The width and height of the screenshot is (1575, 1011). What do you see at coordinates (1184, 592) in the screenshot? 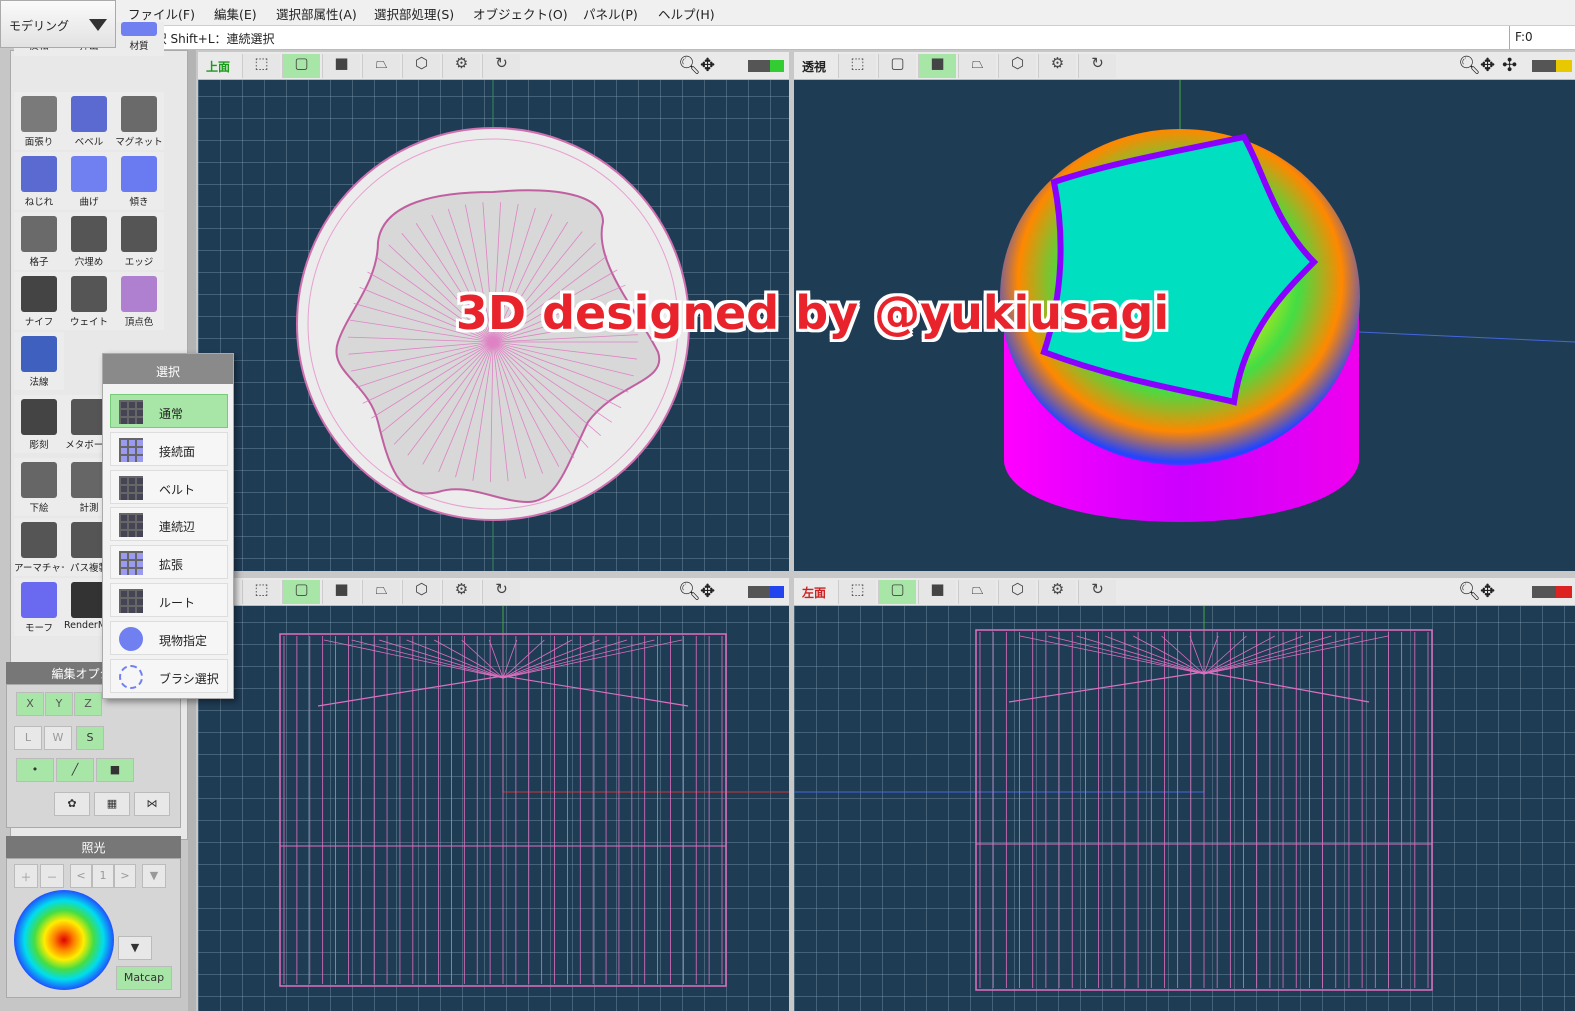
I see `viewport-left-toolbar: 左面 ⬚ ▢ ■ ⏢ ⬡ ⚙ ↻ 🔍︎ ✥` at bounding box center [1184, 592].